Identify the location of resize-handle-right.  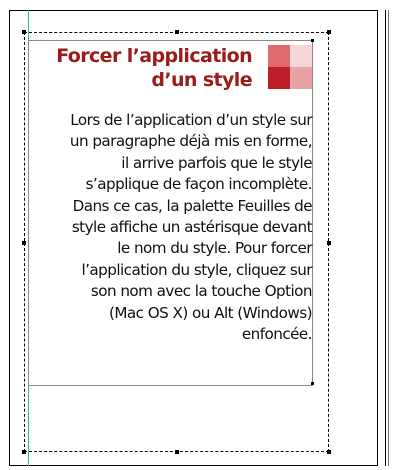
(329, 243).